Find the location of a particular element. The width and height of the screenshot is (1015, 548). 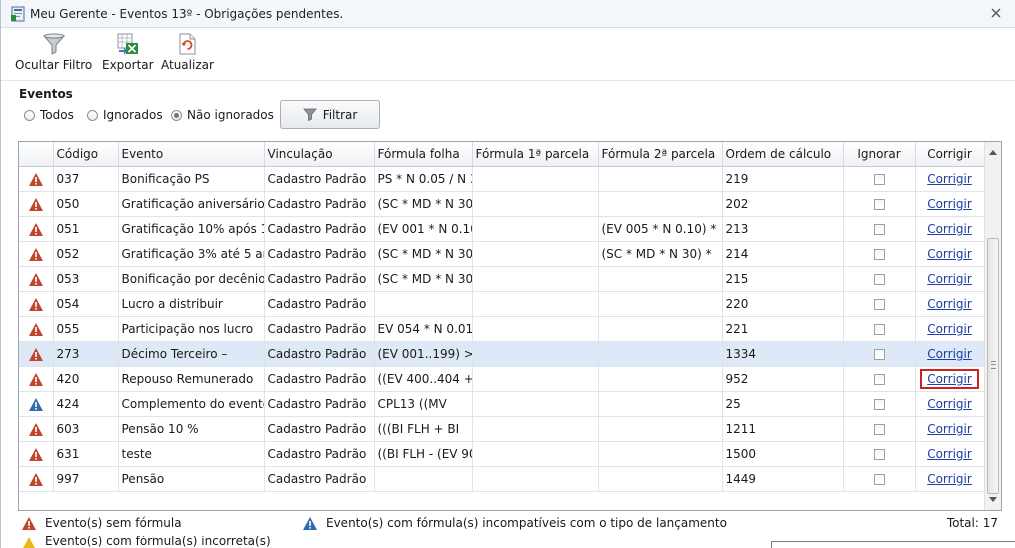

cell-calc-order: 202 is located at coordinates (783, 204).